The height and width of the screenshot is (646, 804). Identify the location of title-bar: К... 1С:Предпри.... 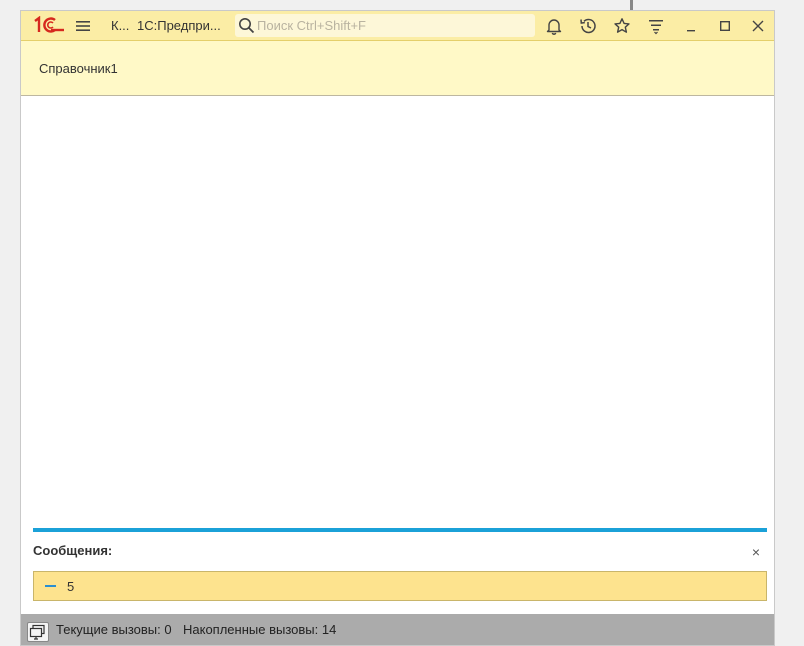
(397, 26).